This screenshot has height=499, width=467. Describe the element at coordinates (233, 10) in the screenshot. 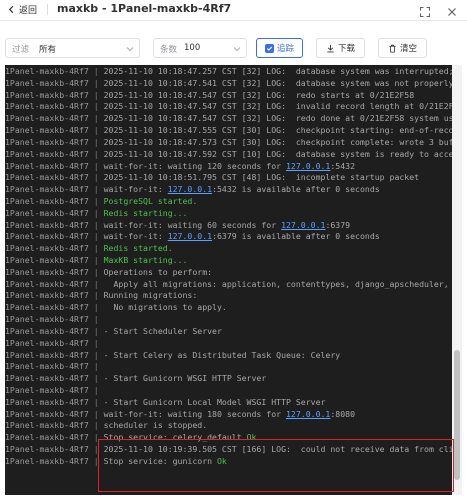

I see `window-header: 返回 maxkb - 1Panel-maxkb-4Rf7` at that location.